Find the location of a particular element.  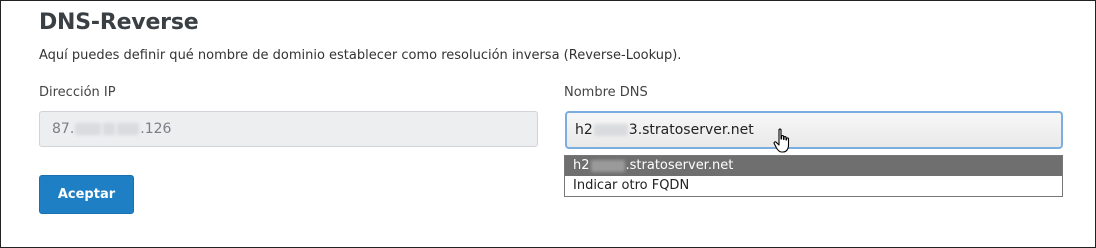

hand-pointer-icon is located at coordinates (781, 140).